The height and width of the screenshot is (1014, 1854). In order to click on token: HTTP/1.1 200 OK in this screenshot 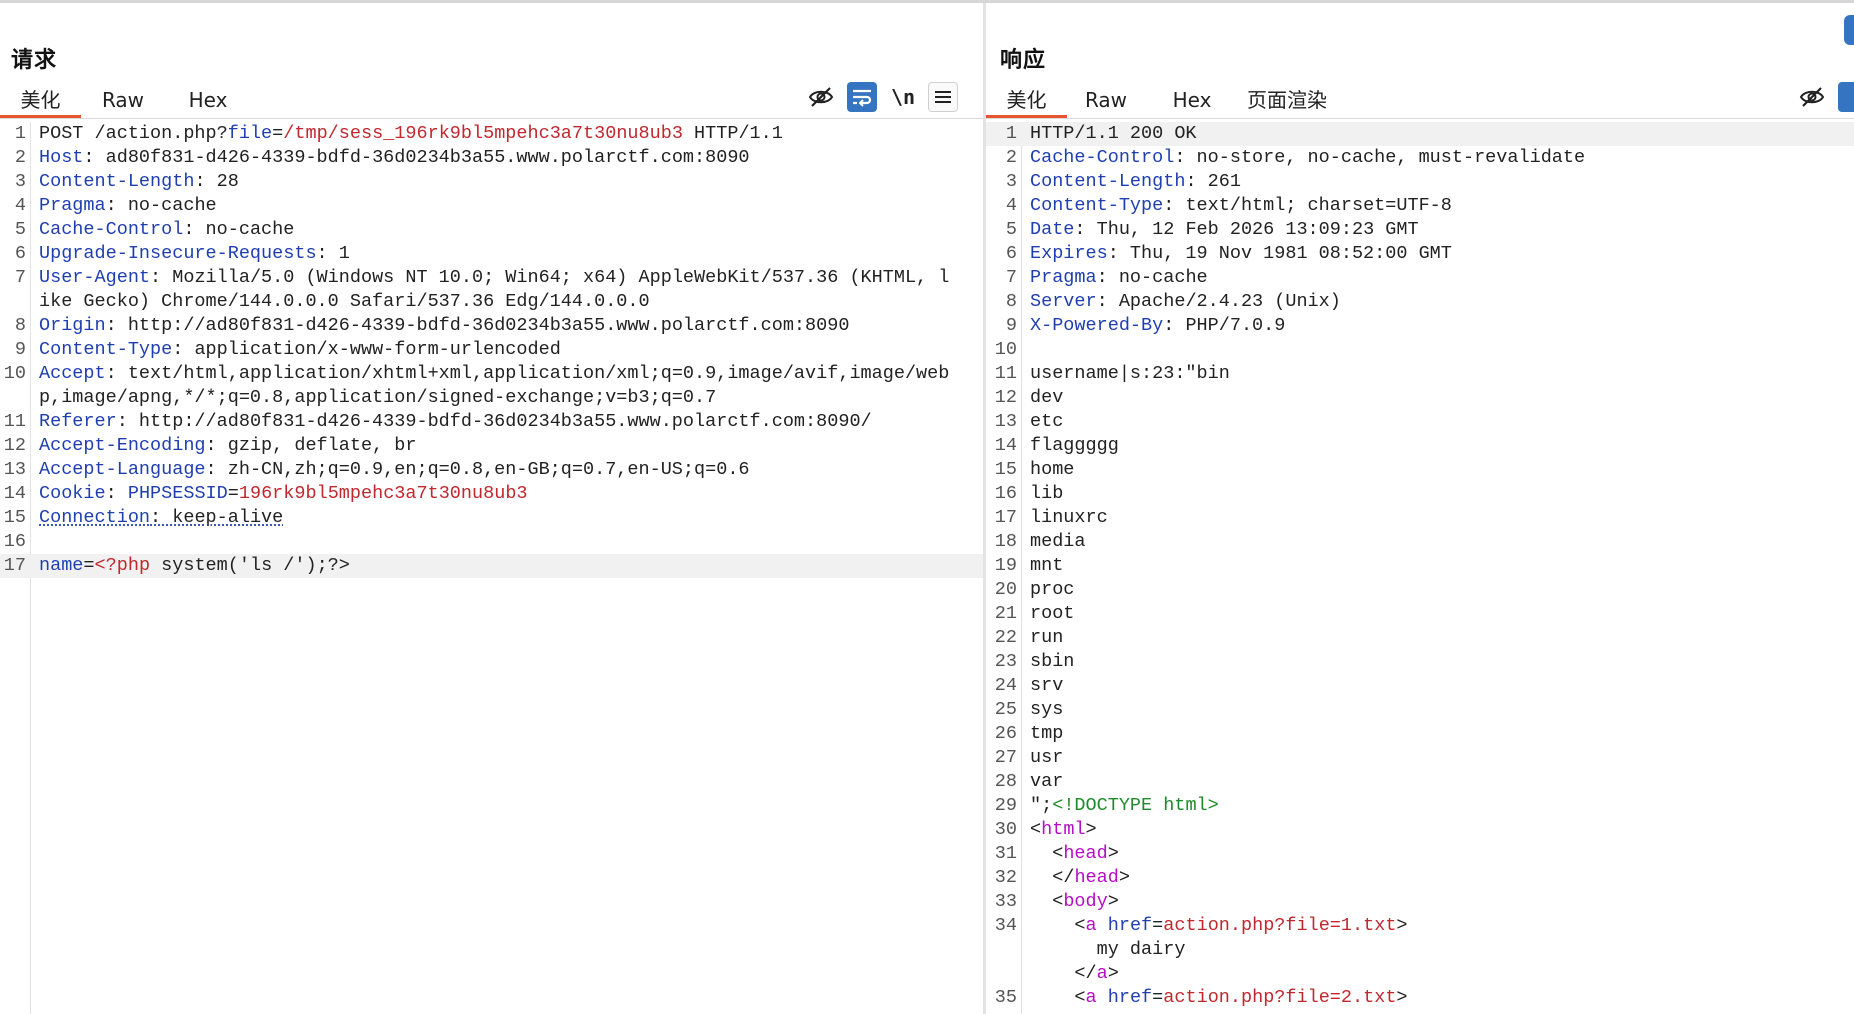, I will do `click(1113, 133)`.